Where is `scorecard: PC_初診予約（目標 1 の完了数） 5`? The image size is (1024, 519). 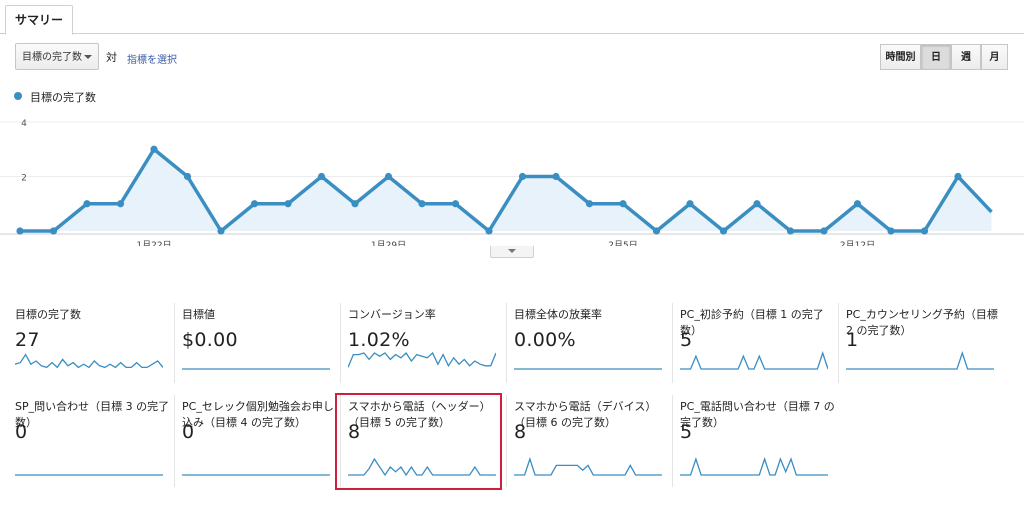 scorecard: PC_初診予約（目標 1 の完了数） 5 is located at coordinates (760, 348).